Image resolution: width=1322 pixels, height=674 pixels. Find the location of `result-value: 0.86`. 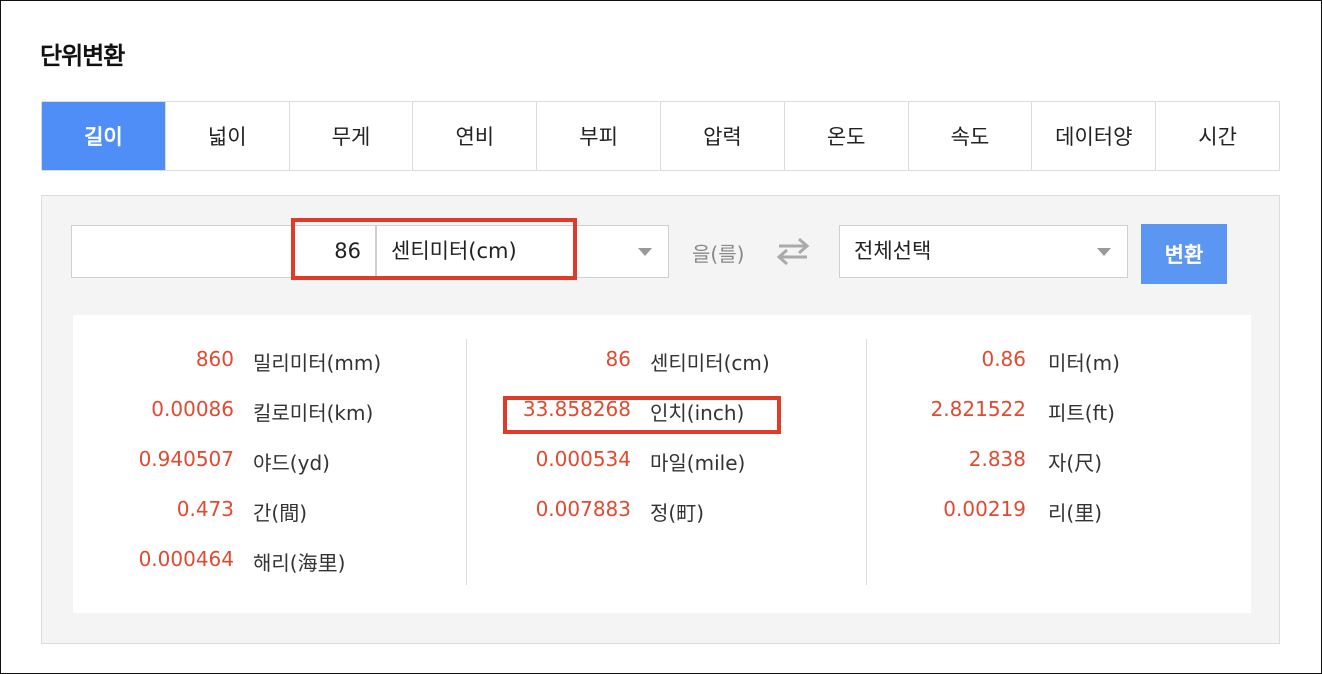

result-value: 0.86 is located at coordinates (1003, 359).